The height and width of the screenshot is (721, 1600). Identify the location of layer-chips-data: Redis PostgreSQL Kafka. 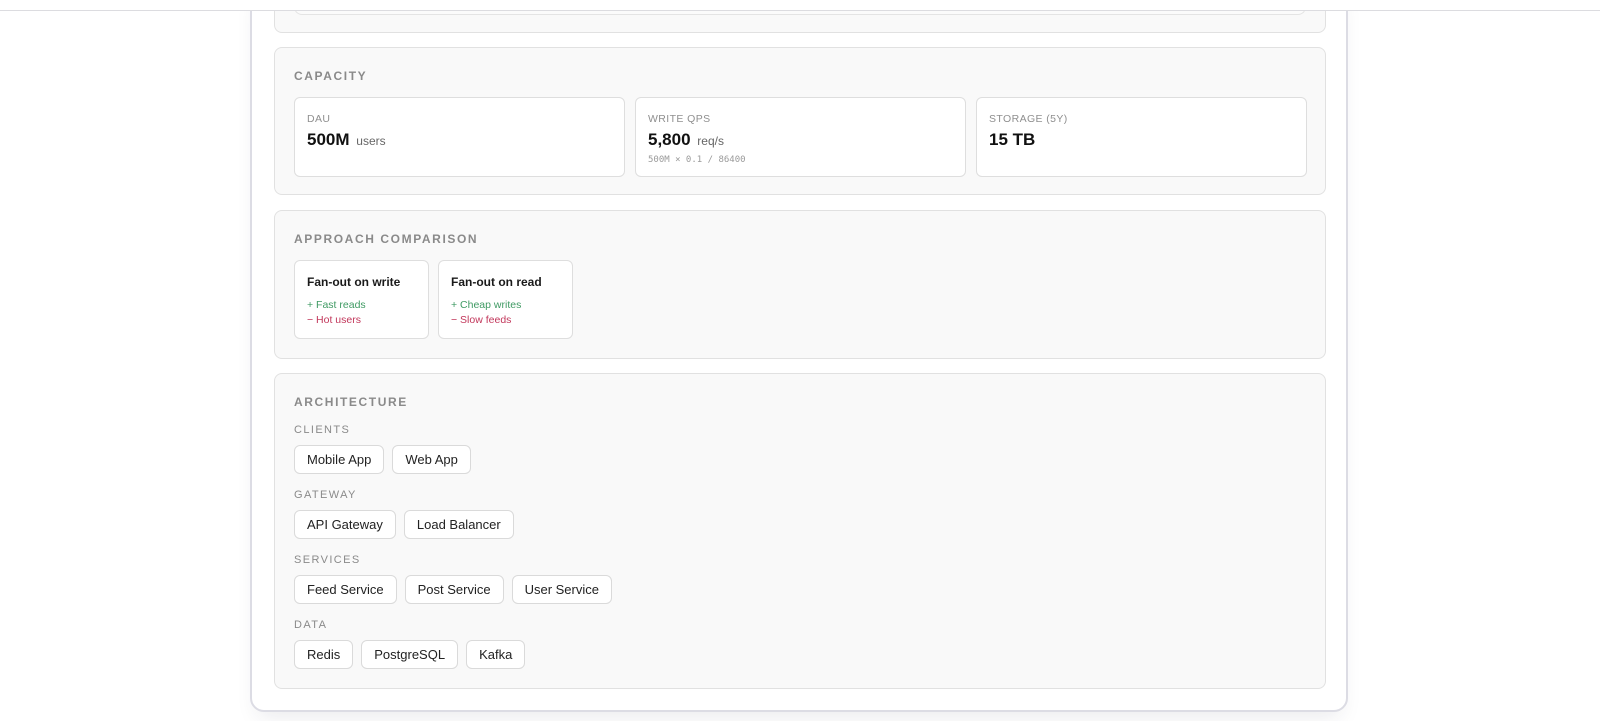
(410, 654).